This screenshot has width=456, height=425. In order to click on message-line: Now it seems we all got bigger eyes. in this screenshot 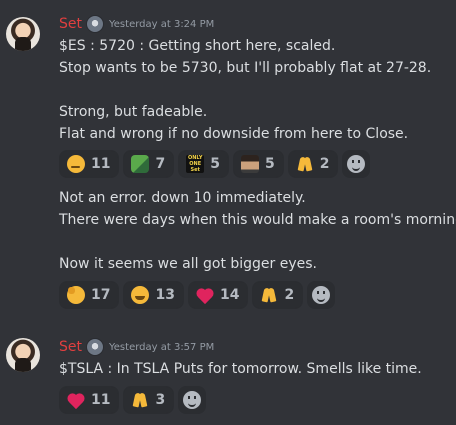, I will do `click(188, 264)`.